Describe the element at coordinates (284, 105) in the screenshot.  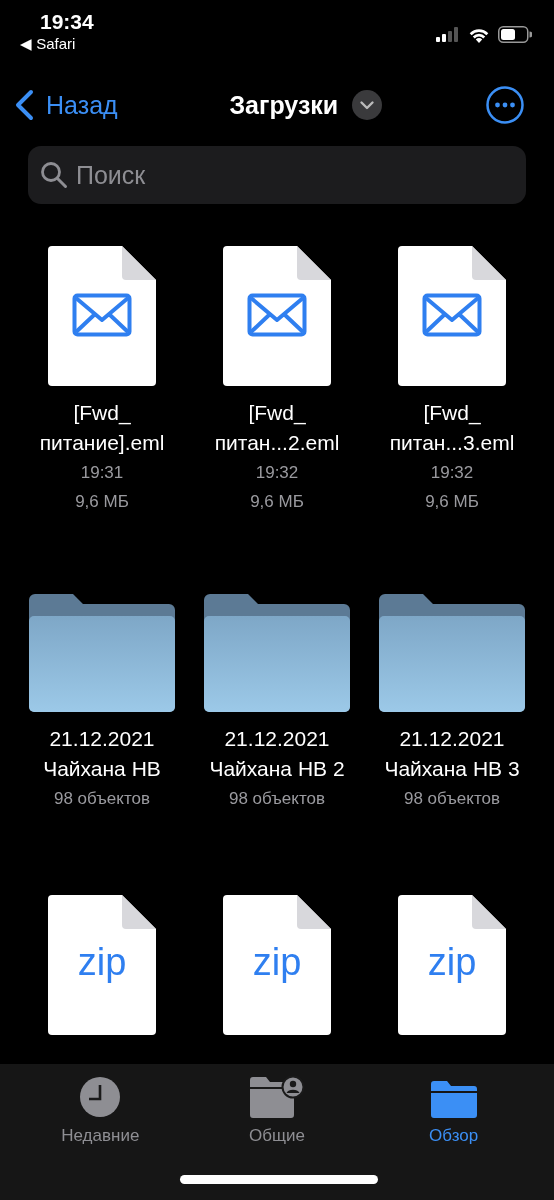
I see `folder-title: Загрузки` at that location.